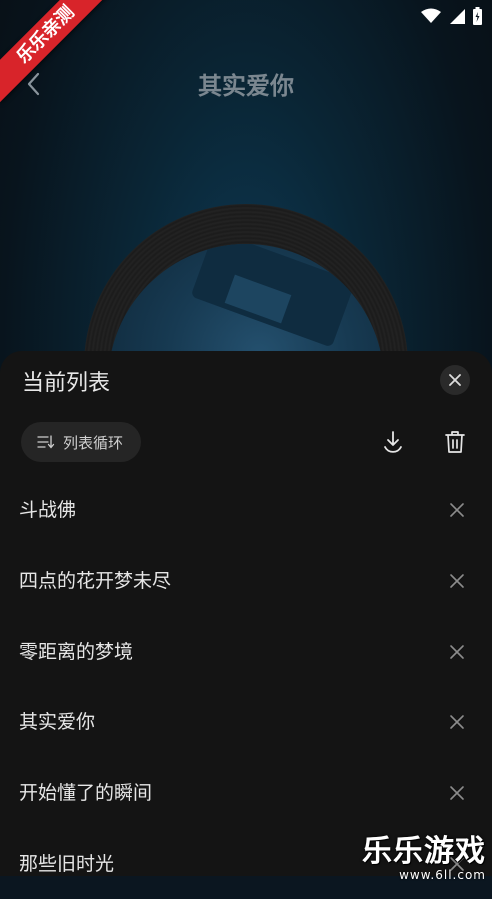 The height and width of the screenshot is (899, 492). Describe the element at coordinates (66, 383) in the screenshot. I see `sheet-title: 当前列表` at that location.